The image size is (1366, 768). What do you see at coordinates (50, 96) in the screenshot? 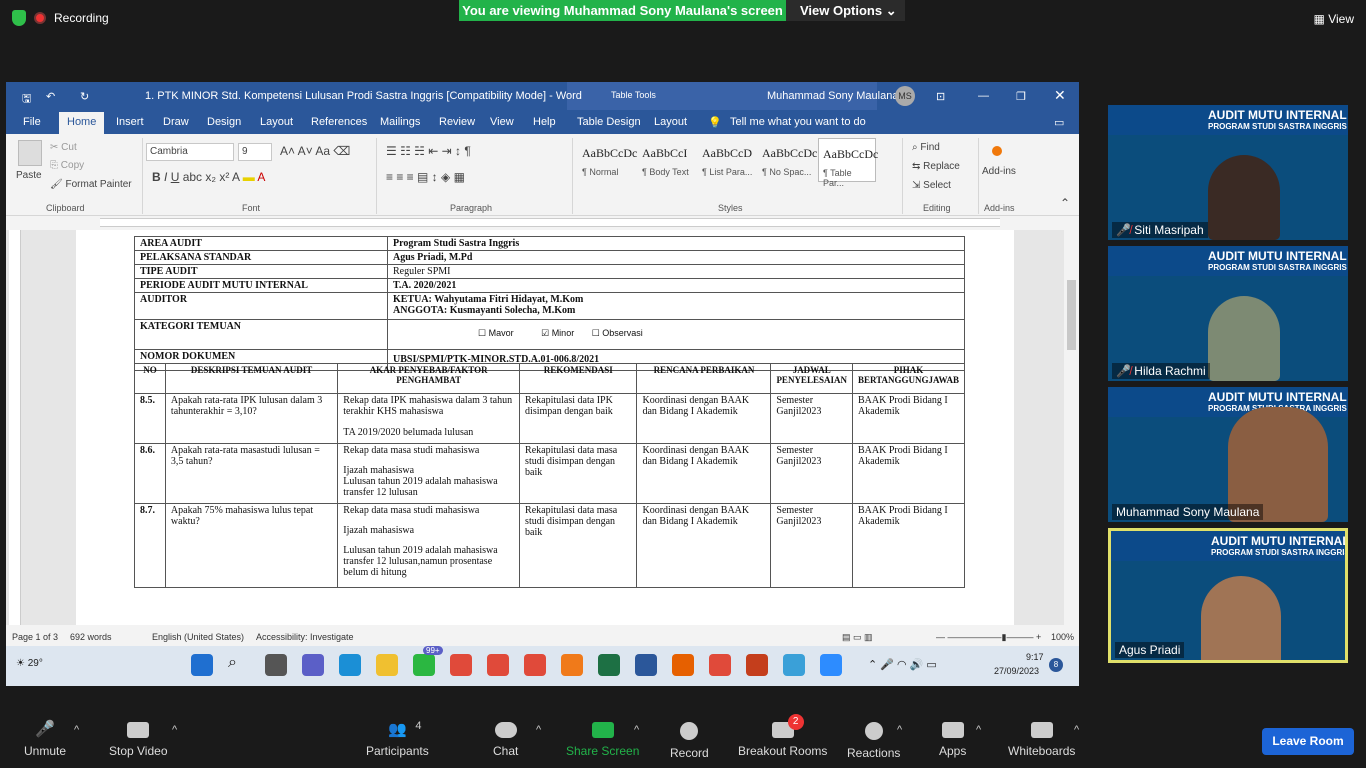
I see `undo-icon: ↶` at bounding box center [50, 96].